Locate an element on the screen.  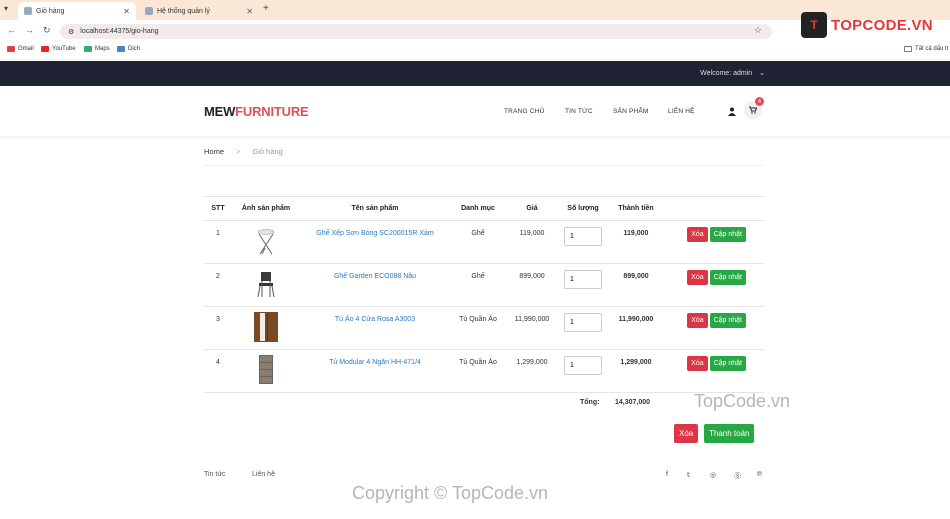
site-logo: MEWFURNITURE is located at coordinates (256, 111).